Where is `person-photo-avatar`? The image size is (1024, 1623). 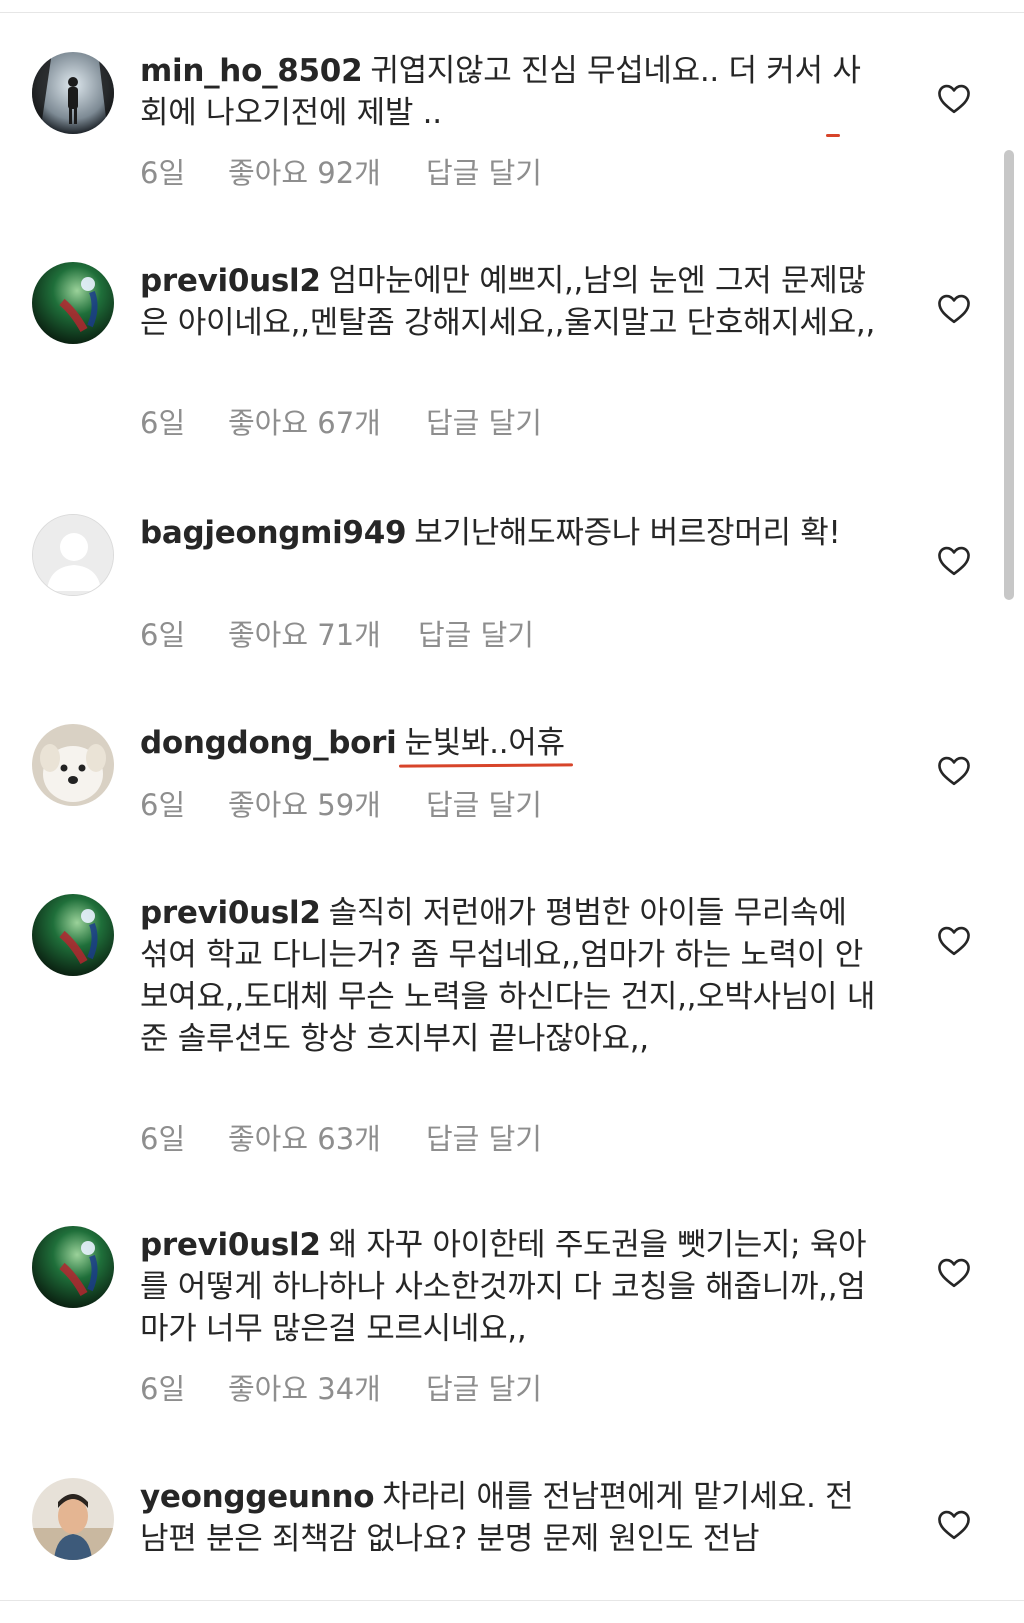 person-photo-avatar is located at coordinates (73, 1519).